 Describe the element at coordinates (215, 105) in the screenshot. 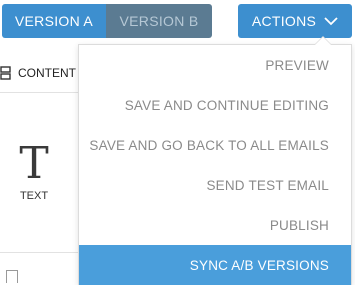

I see `menu-item-save-continue: SAVE AND CONTINUE EDITING` at that location.